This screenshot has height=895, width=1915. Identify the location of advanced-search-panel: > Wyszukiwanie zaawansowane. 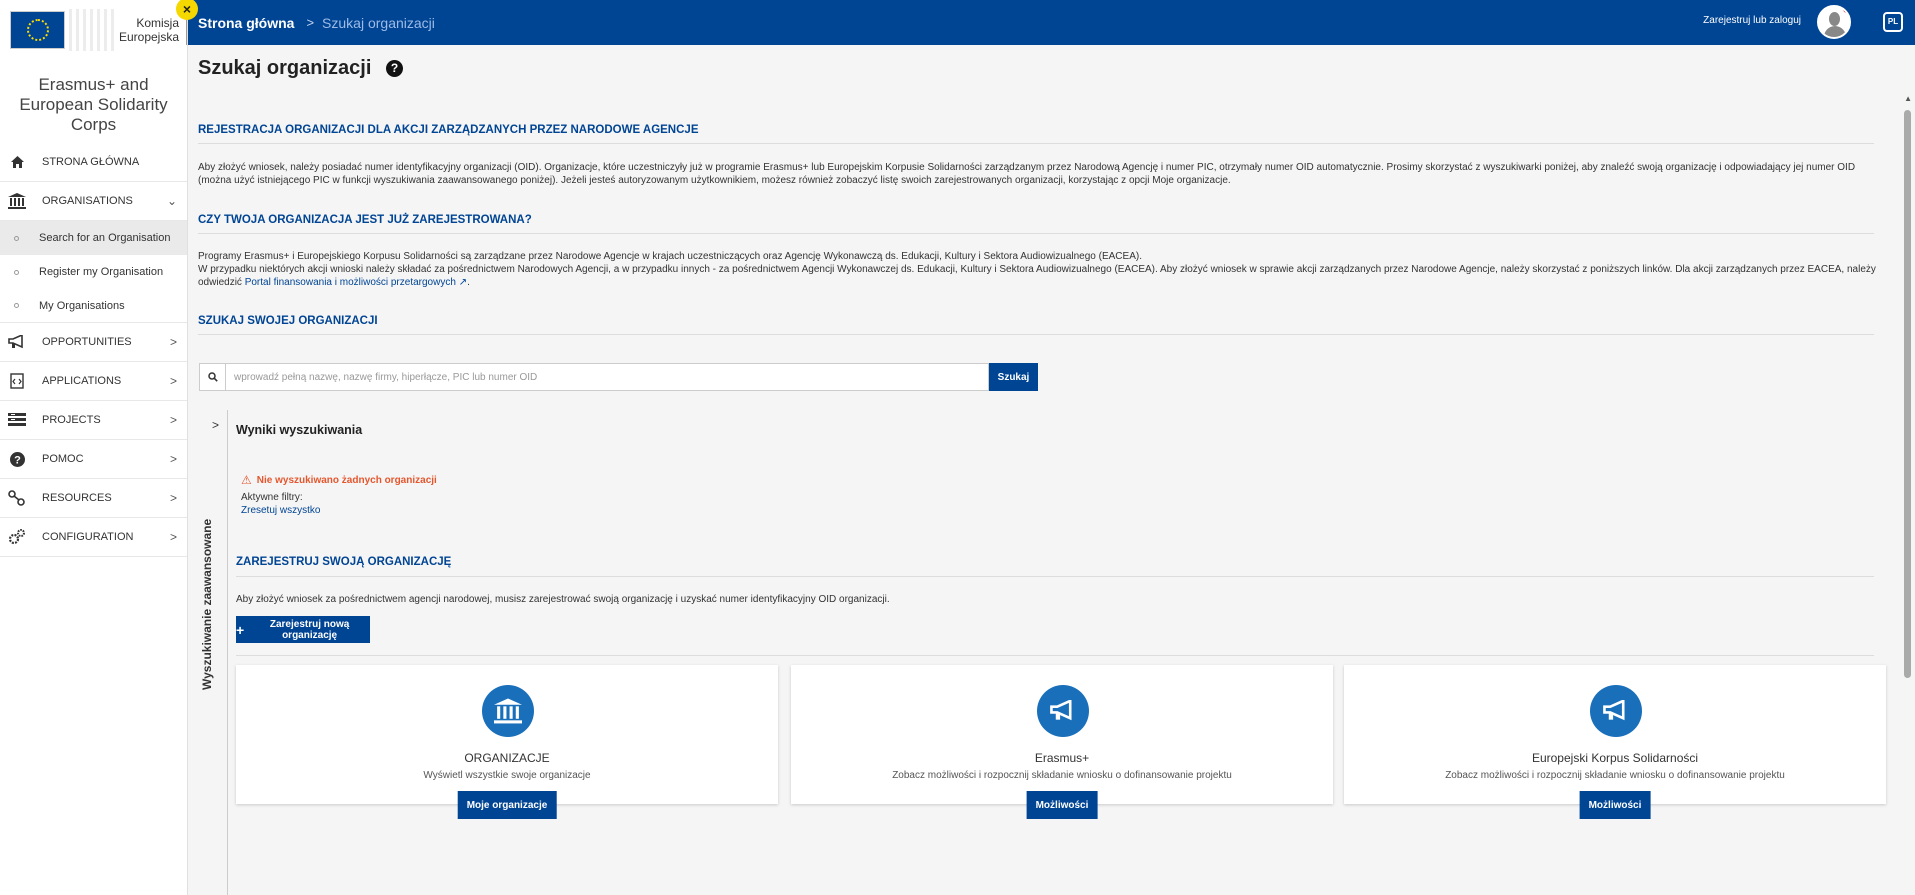
(213, 652).